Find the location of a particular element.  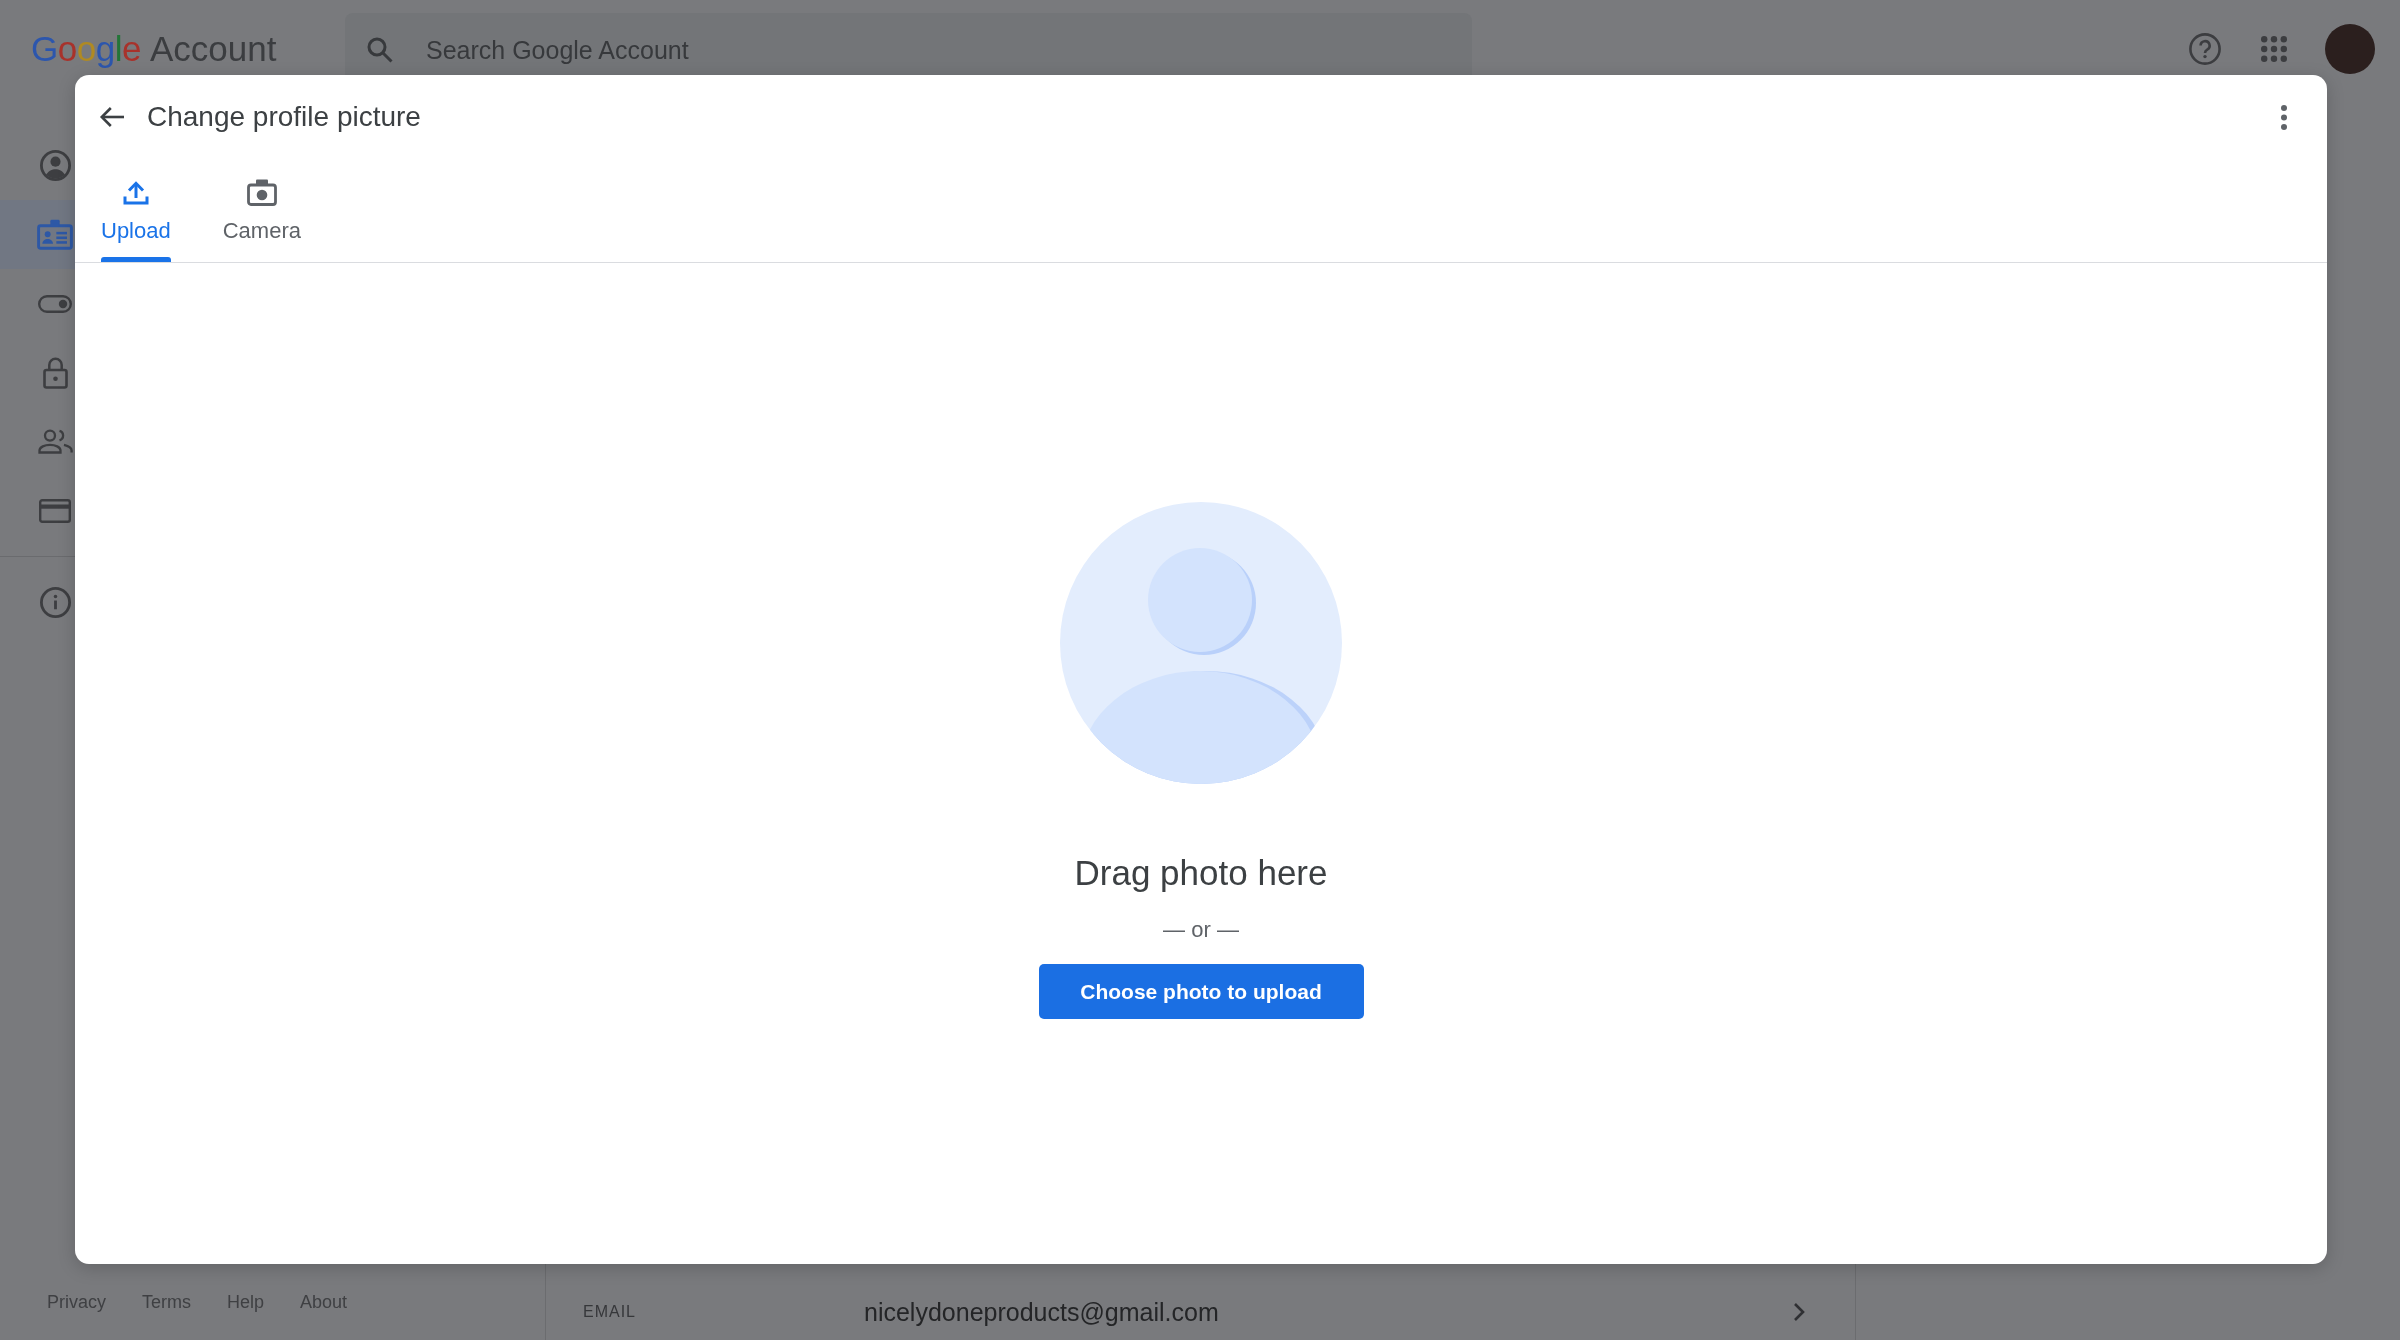

people-icon is located at coordinates (55, 441).